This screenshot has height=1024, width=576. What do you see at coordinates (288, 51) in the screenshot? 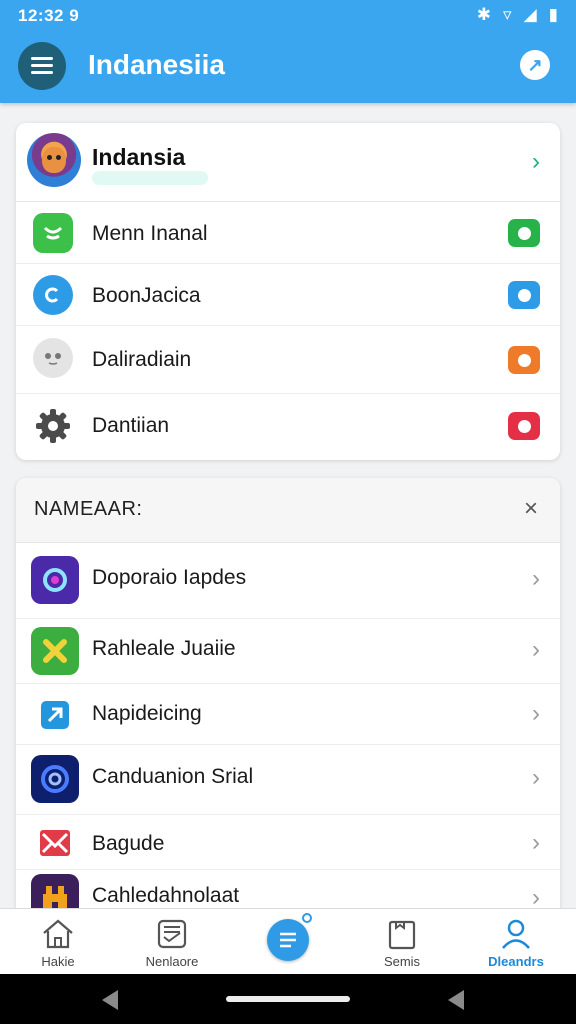
I see `app-bar: 12:32 9 ✱ ▿ ◢ ▮ Indanesiia ↗` at bounding box center [288, 51].